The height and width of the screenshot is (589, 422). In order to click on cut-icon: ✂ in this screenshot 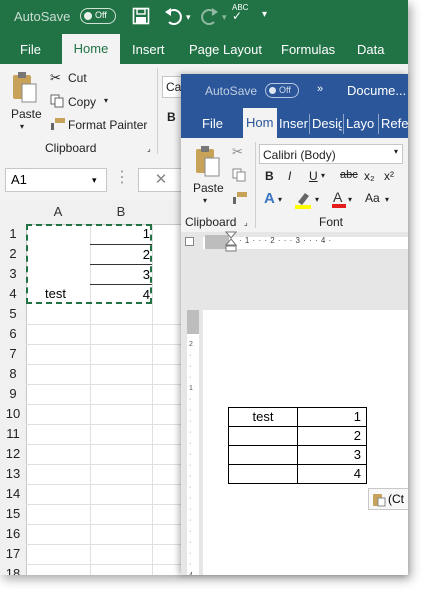, I will do `click(55, 78)`.